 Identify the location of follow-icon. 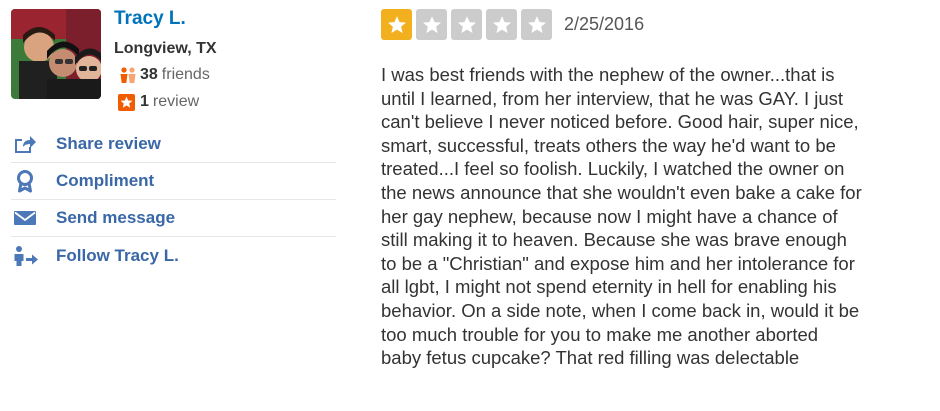
(33, 256).